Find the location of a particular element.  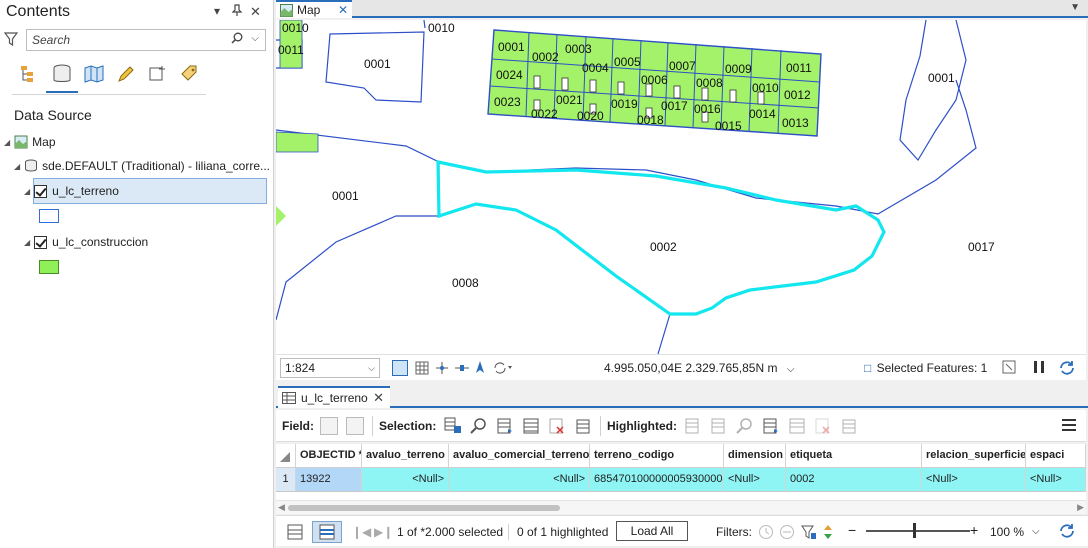

terreno-symbol is located at coordinates (49, 216).